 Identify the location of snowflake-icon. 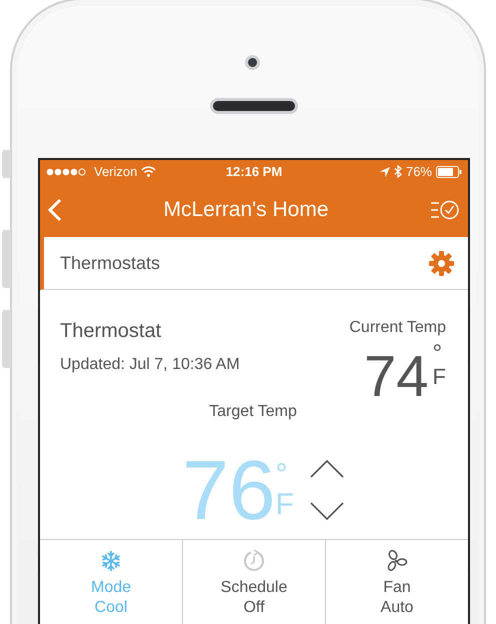
(111, 561).